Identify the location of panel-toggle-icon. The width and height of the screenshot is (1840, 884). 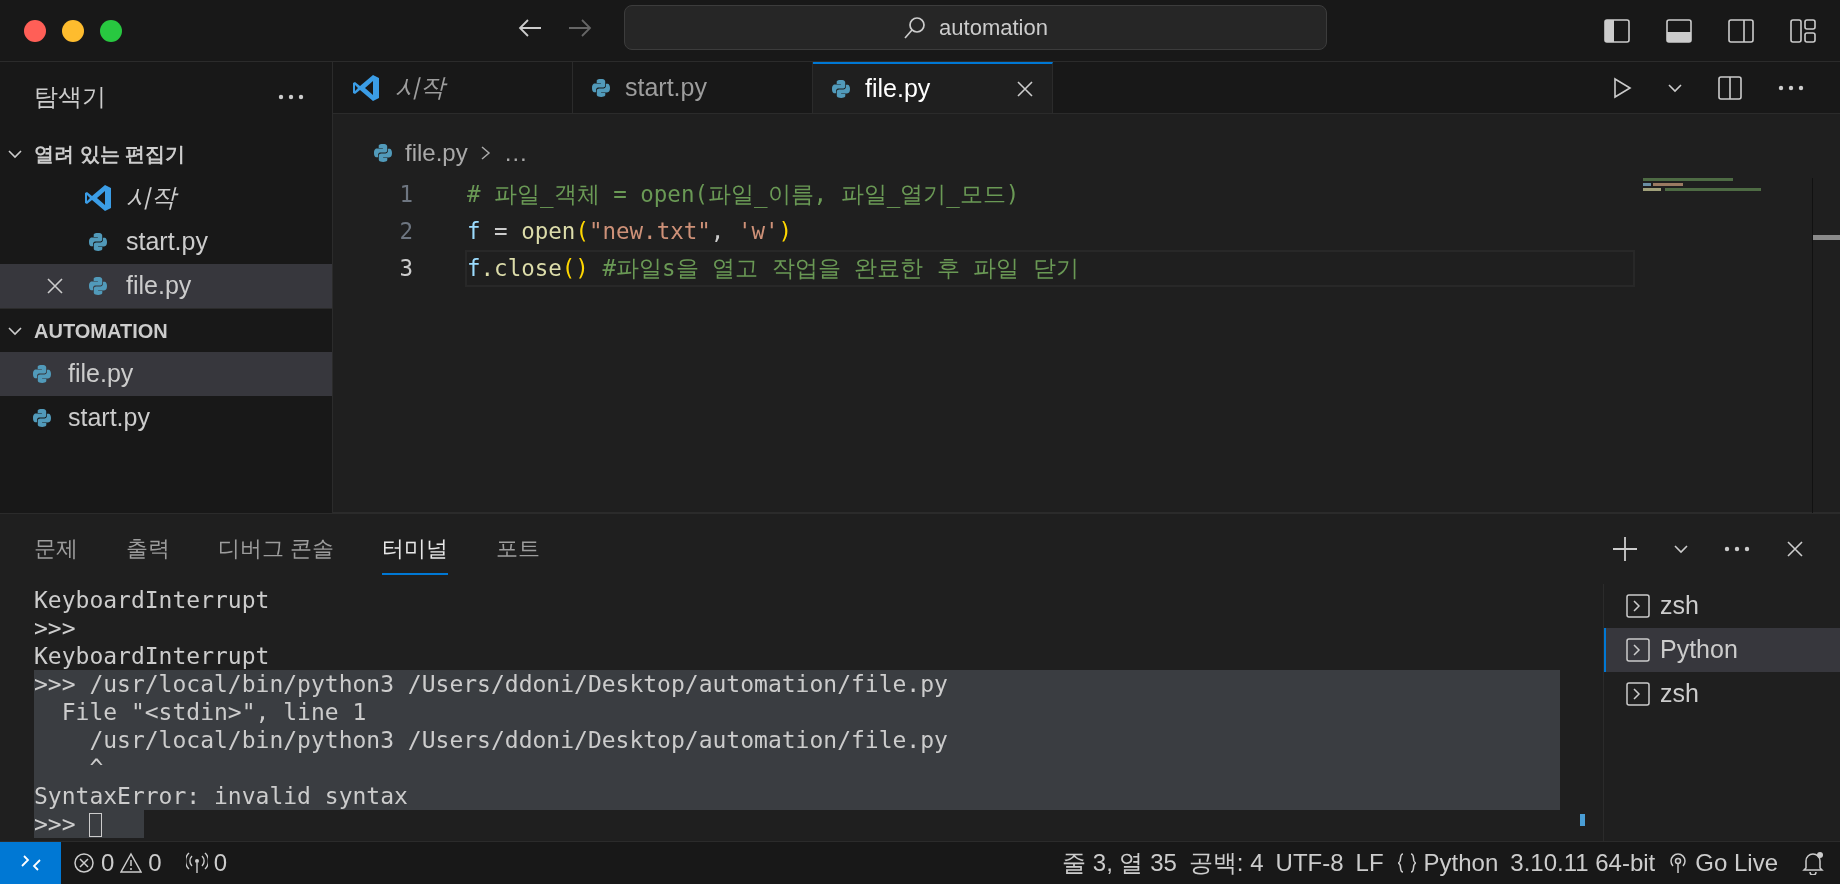
(1679, 30).